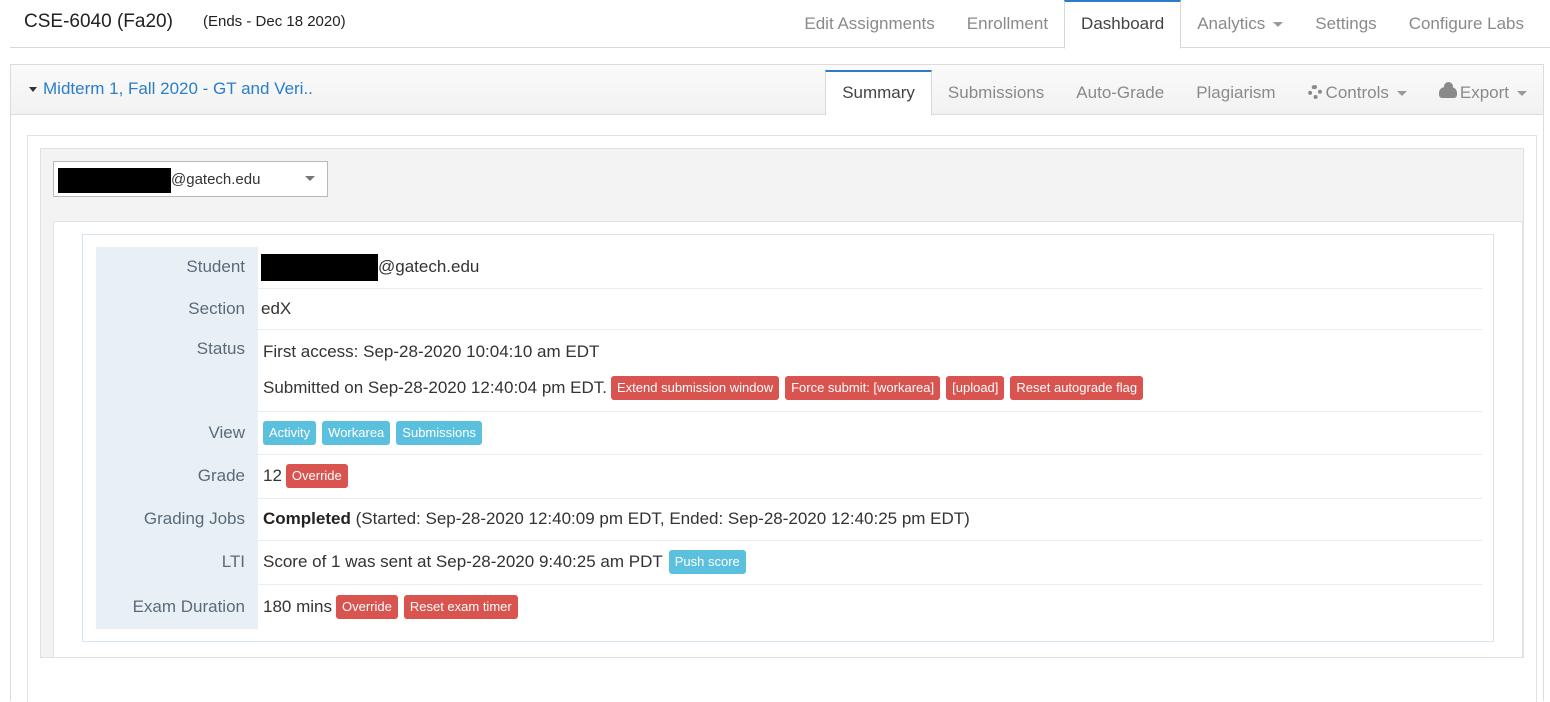  What do you see at coordinates (1483, 92) in the screenshot?
I see `tab-export: Export` at bounding box center [1483, 92].